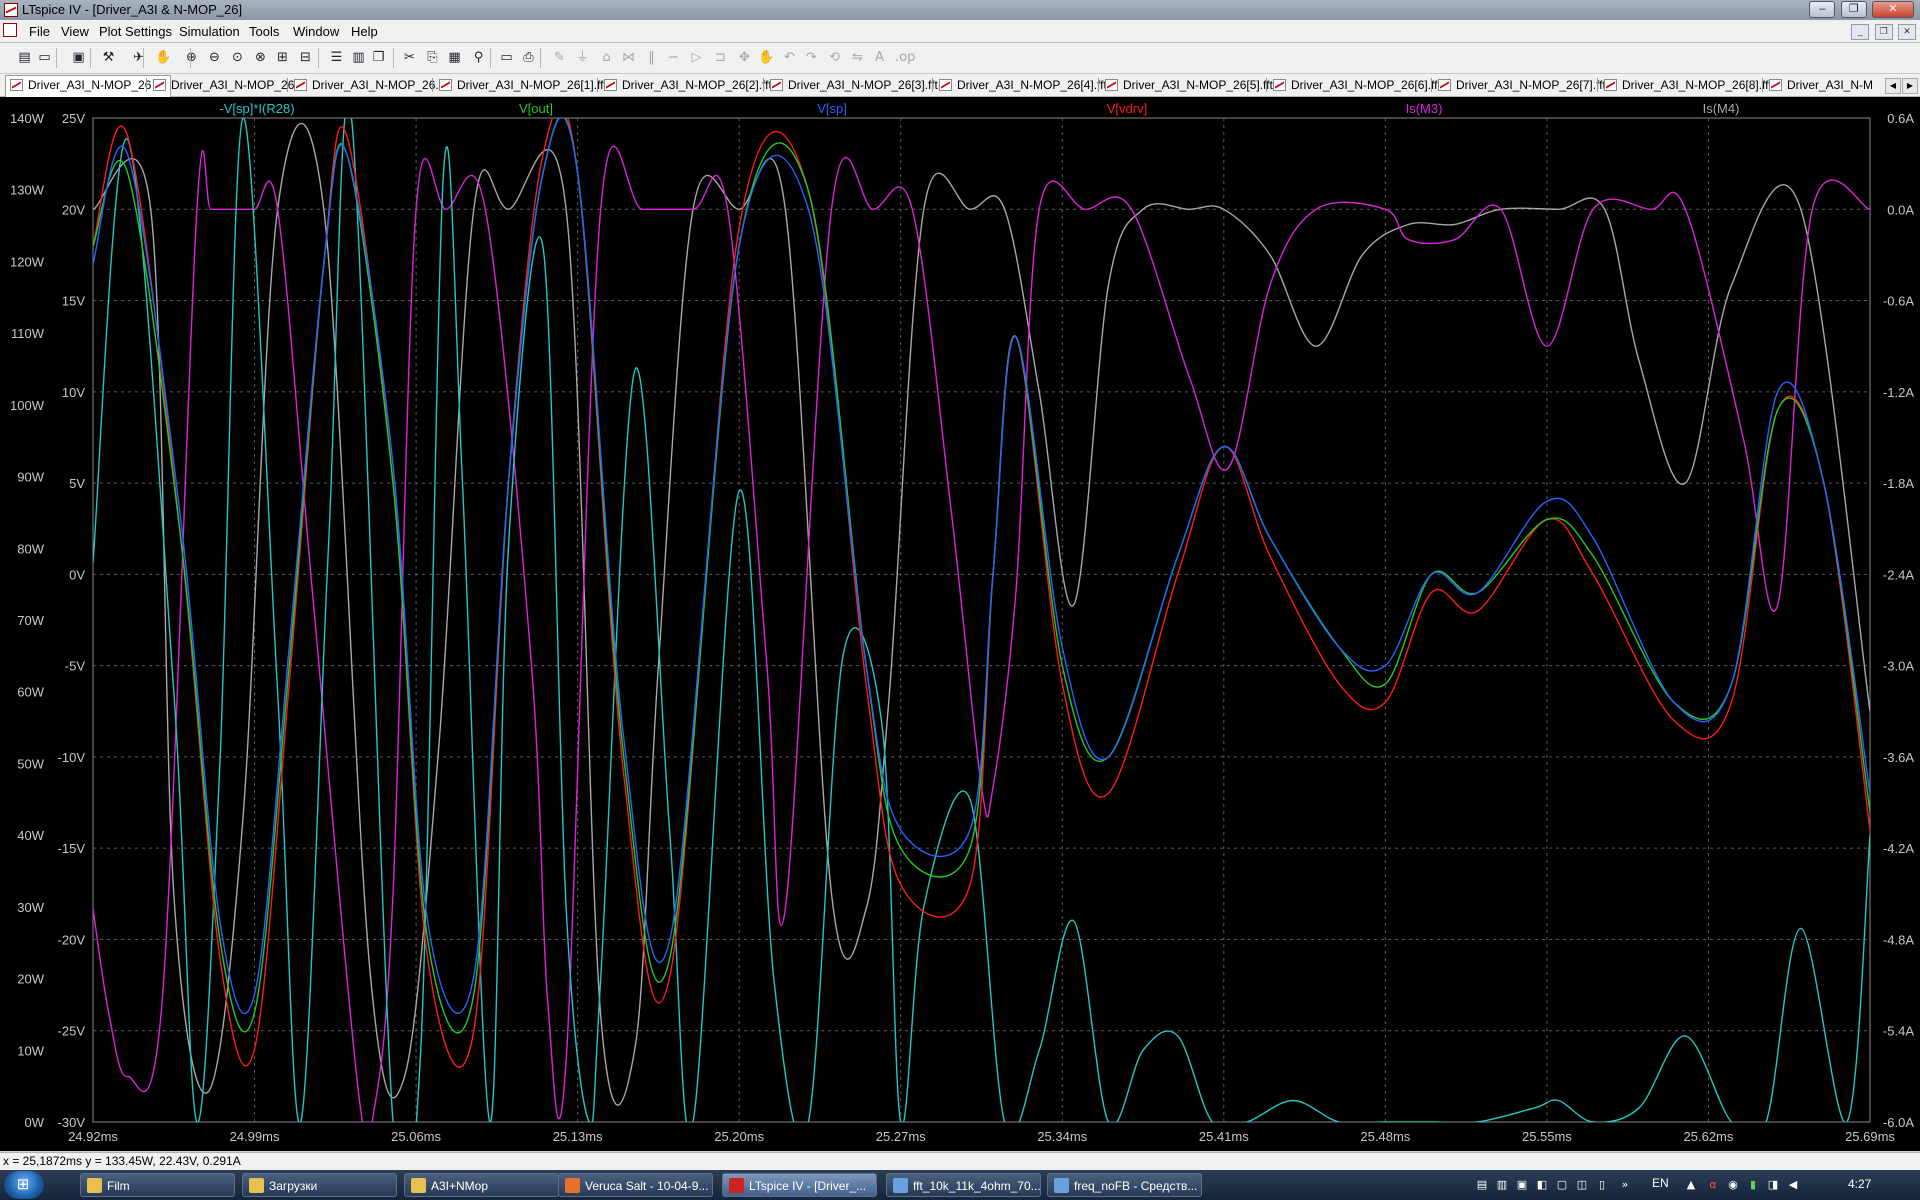  I want to click on ground-icon: ⏚, so click(582, 57).